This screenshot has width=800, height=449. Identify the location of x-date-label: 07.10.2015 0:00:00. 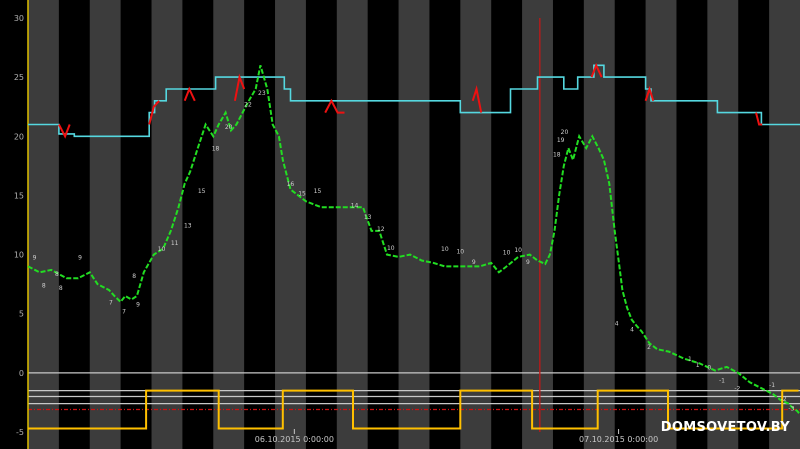
(618, 439).